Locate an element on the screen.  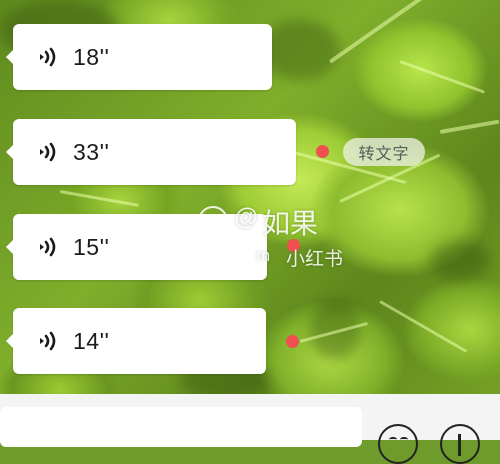
voice-message-bubble: 33'' is located at coordinates (151, 152).